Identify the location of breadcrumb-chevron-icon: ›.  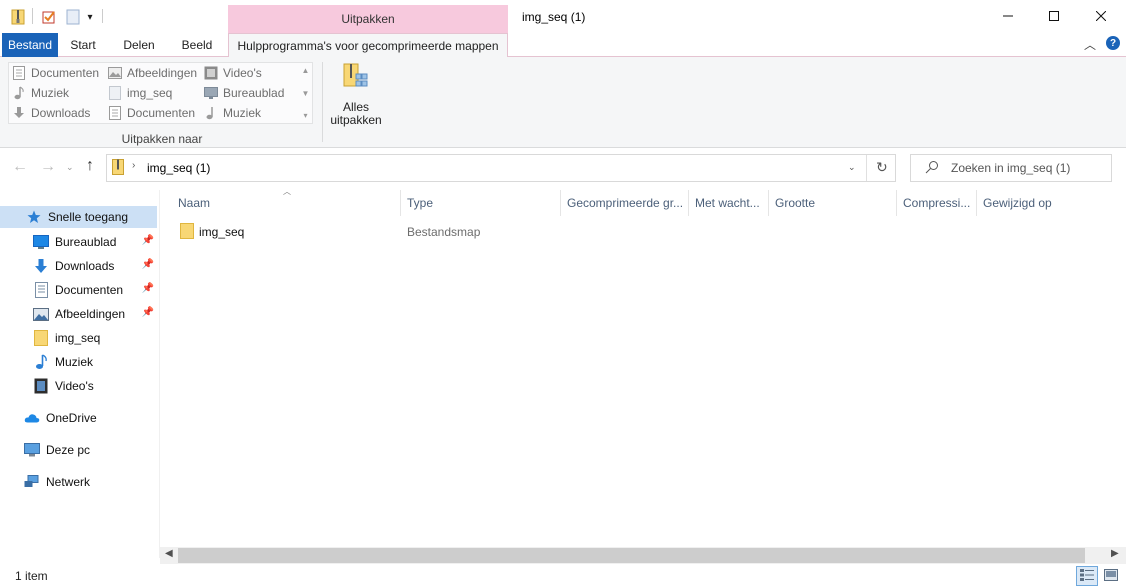
(133, 165).